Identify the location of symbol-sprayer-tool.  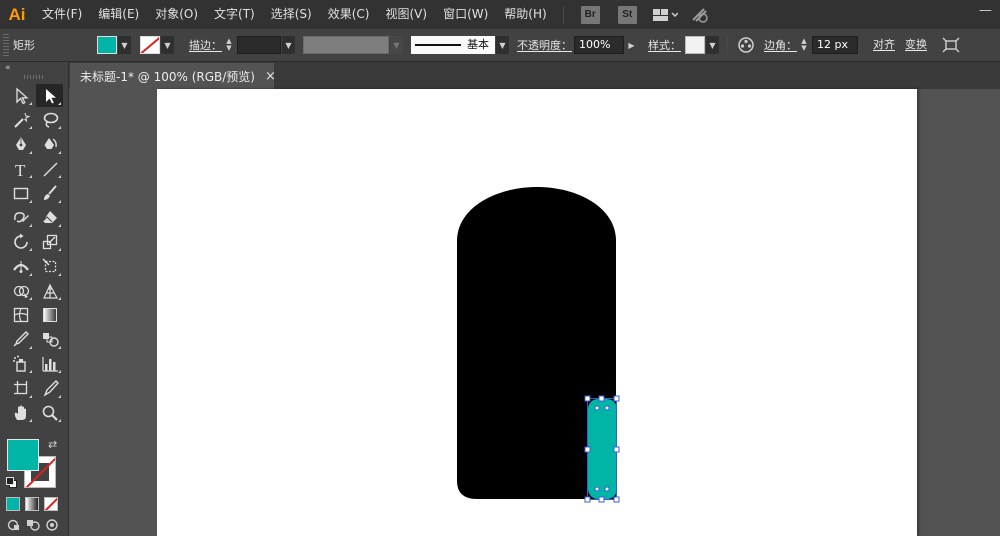
(20, 363).